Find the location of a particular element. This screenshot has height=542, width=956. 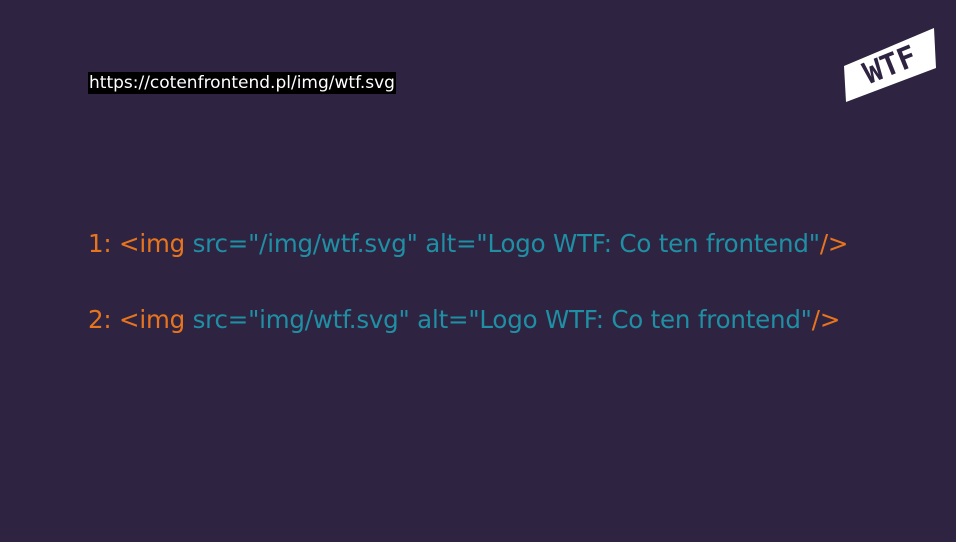

line-number: 1: is located at coordinates (100, 243).